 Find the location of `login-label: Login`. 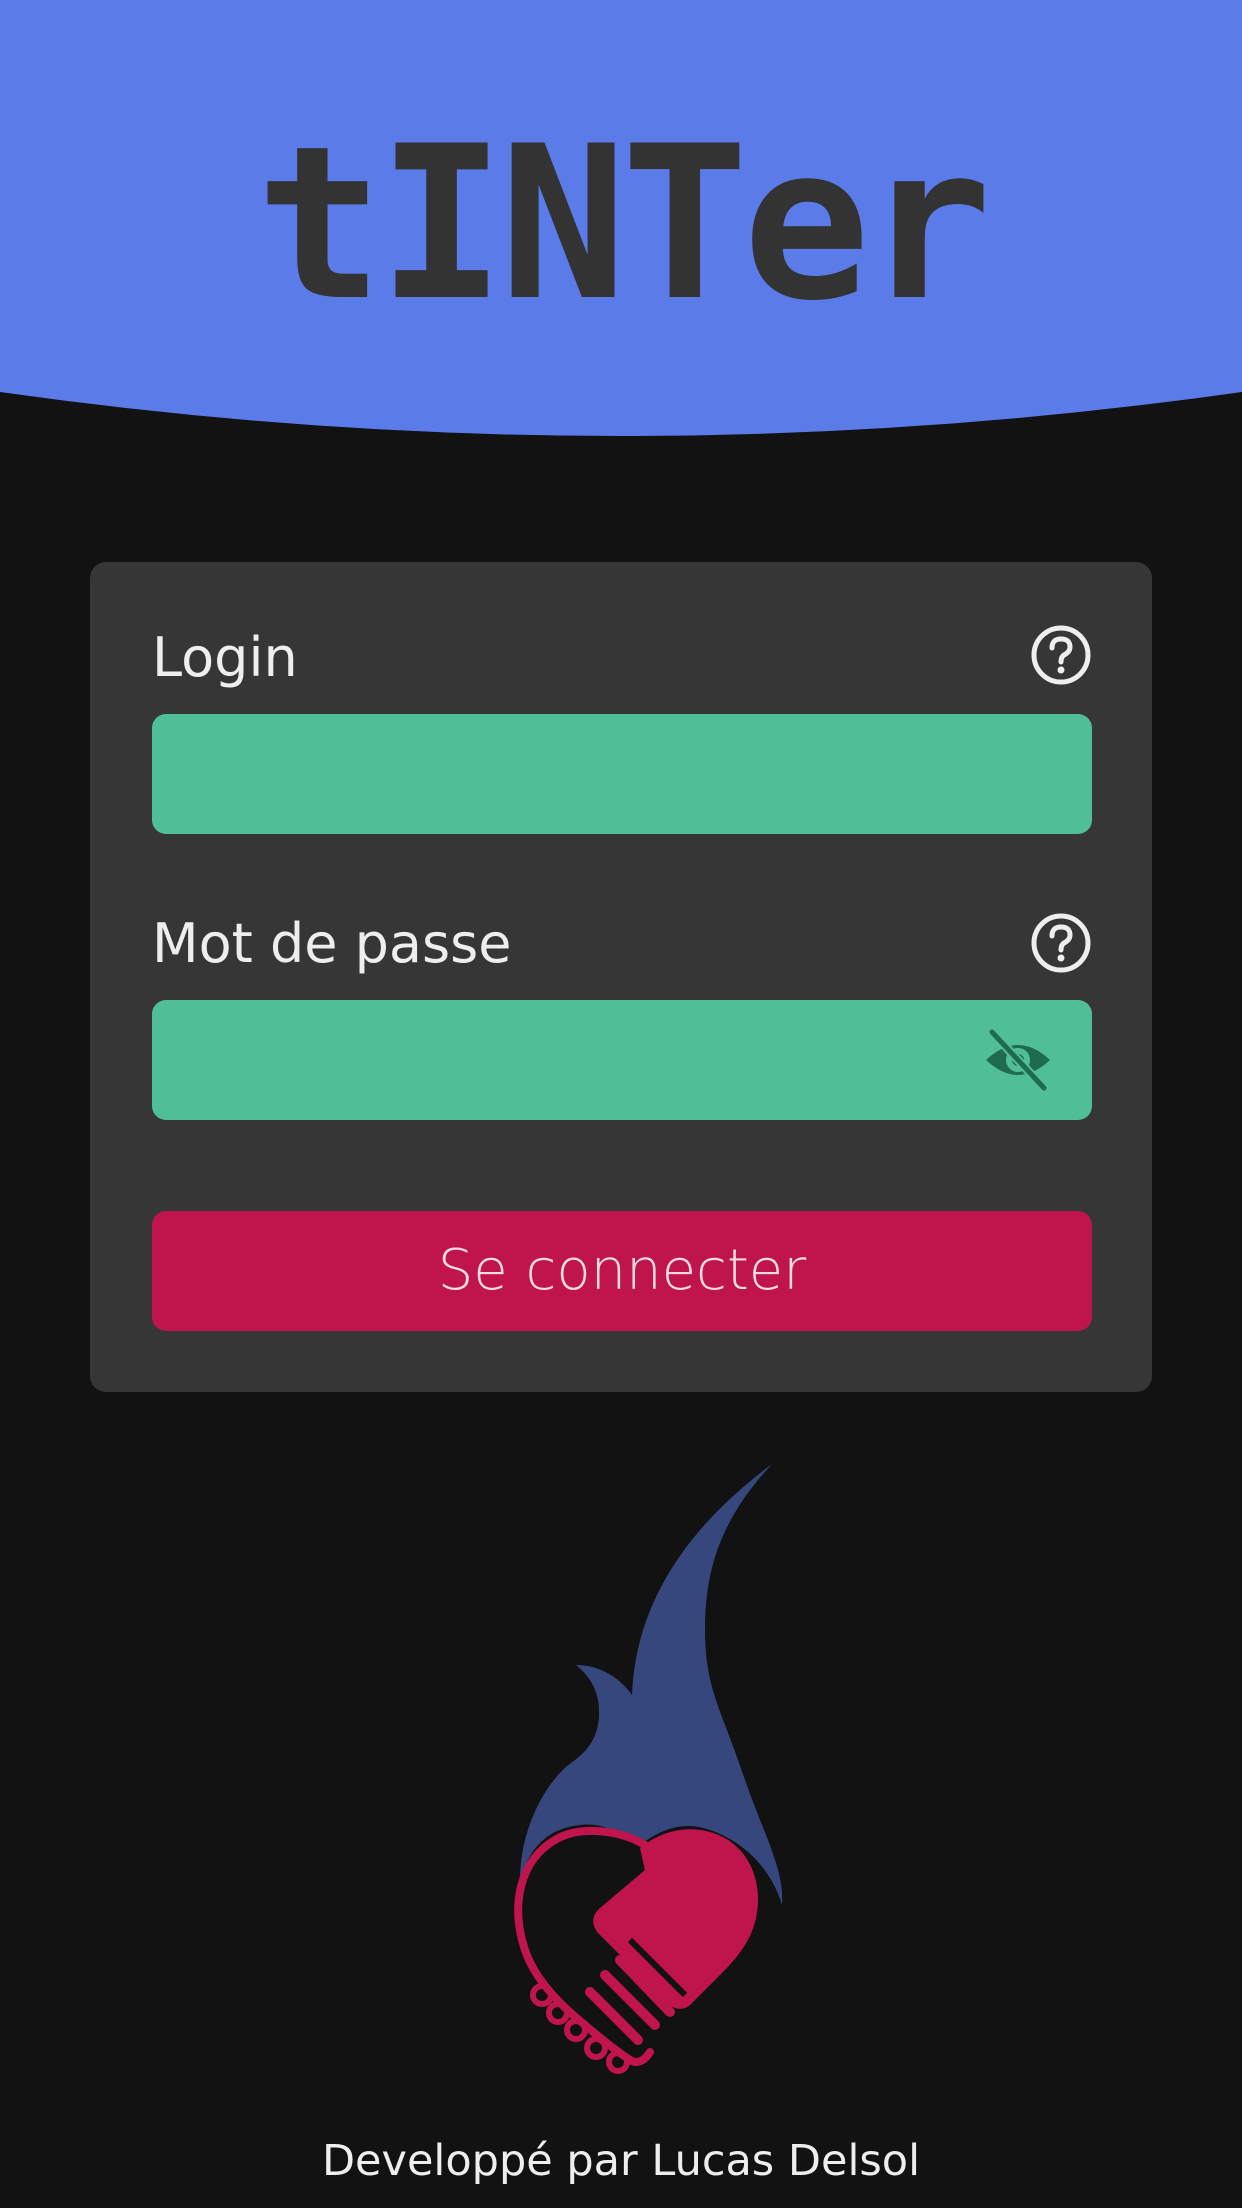

login-label: Login is located at coordinates (225, 657).